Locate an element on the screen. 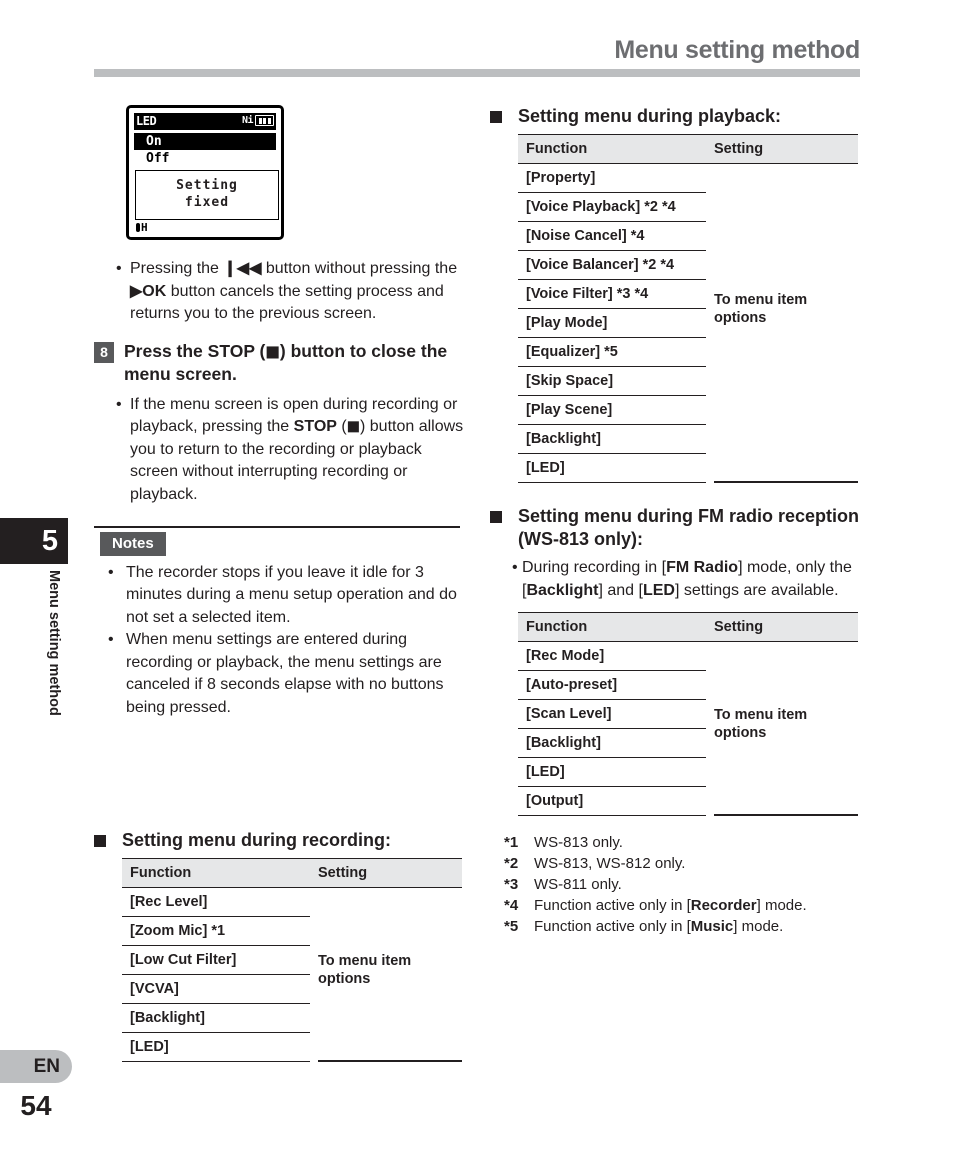  footnote-marker: *5 is located at coordinates (511, 926).